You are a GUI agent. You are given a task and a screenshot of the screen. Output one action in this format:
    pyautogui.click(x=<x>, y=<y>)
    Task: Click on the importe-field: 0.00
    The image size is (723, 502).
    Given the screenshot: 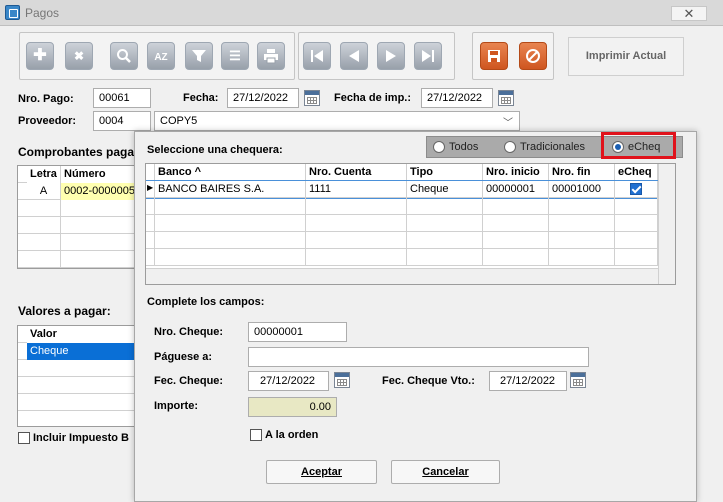 What is the action you would take?
    pyautogui.click(x=292, y=407)
    